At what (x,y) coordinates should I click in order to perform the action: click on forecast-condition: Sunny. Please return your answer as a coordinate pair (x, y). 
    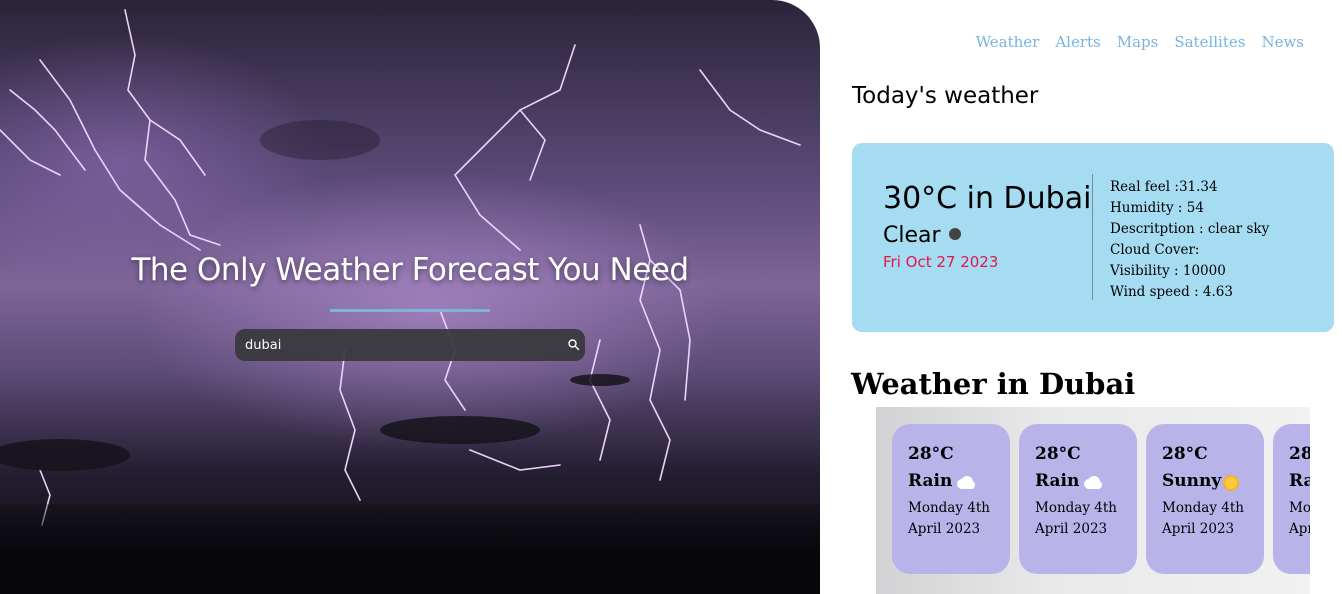
    Looking at the image, I should click on (1192, 481).